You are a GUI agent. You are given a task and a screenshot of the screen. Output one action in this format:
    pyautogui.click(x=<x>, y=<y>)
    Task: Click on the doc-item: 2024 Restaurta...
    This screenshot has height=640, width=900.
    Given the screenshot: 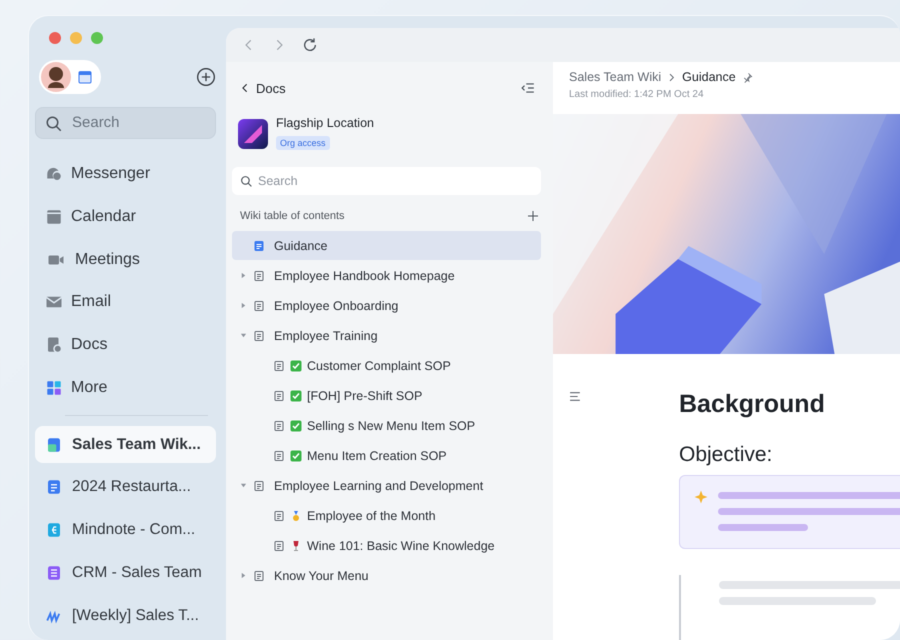 What is the action you would take?
    pyautogui.click(x=125, y=487)
    